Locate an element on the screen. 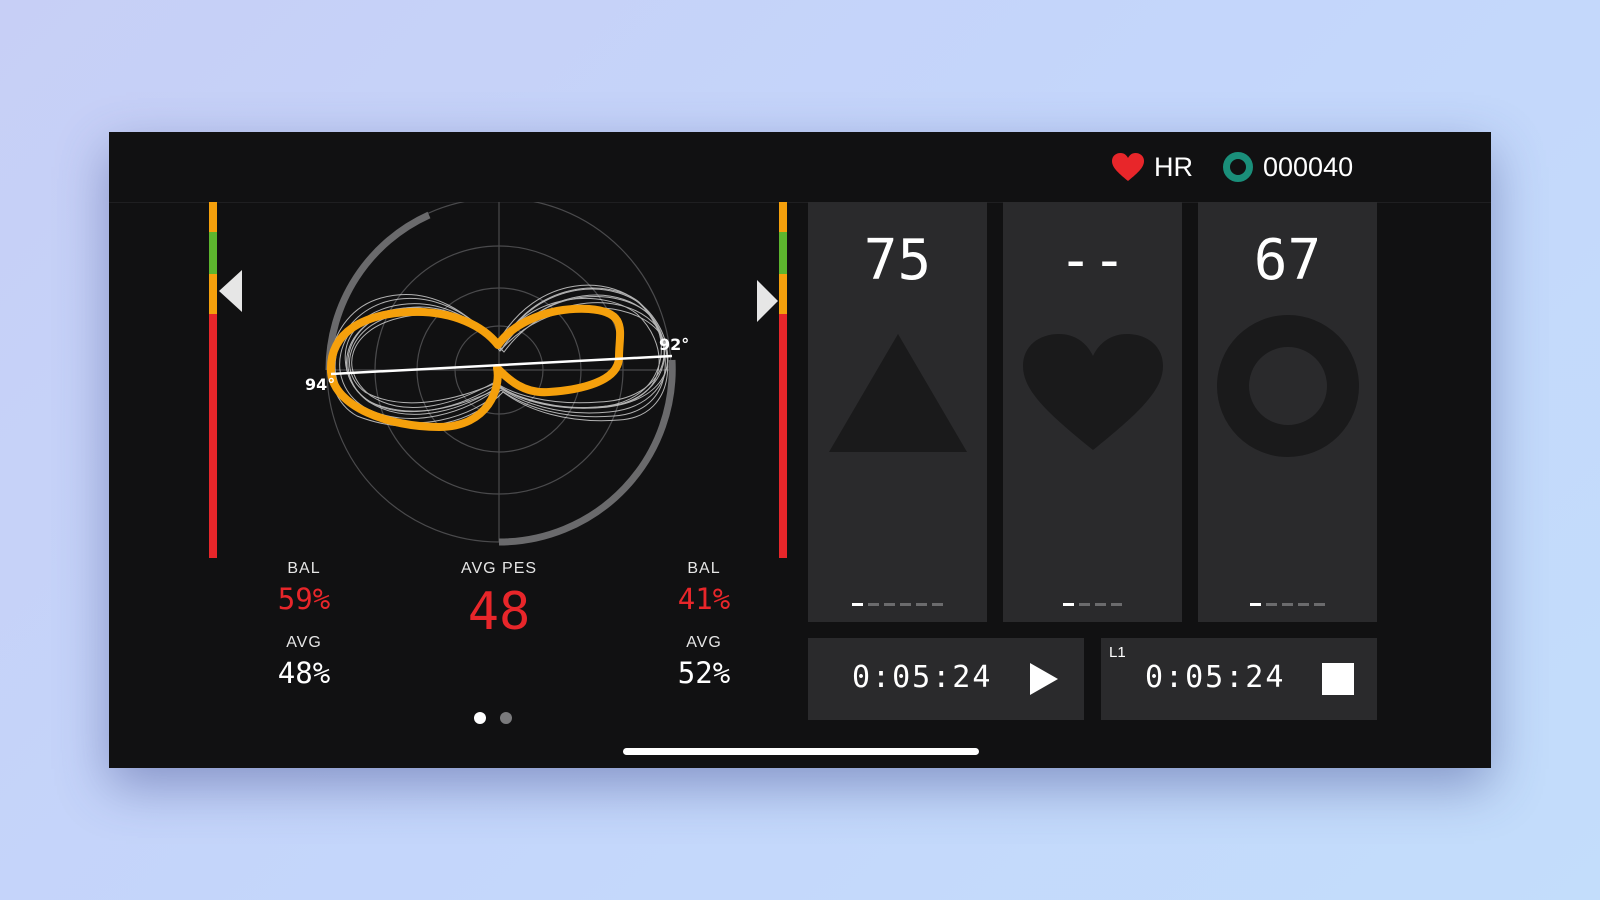 The height and width of the screenshot is (900, 1600). total-timer: 0:05:24 is located at coordinates (946, 679).